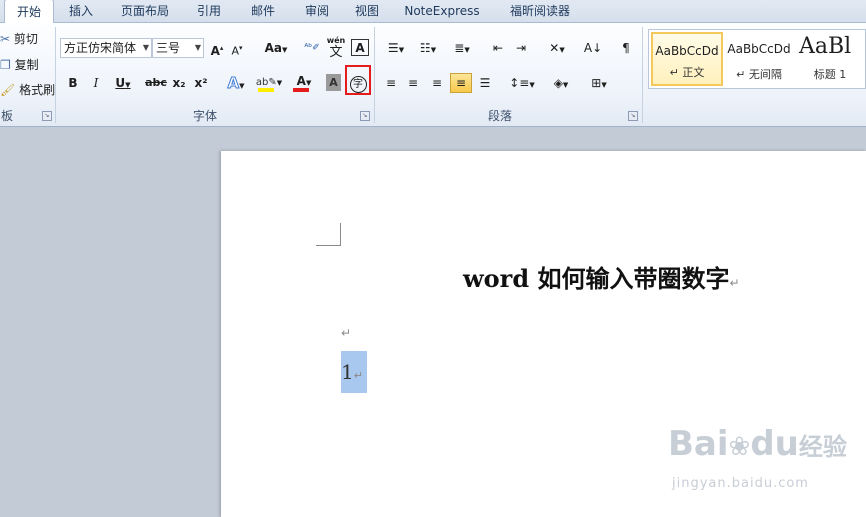  I want to click on font-size-combo: 三号 ▼, so click(178, 48).